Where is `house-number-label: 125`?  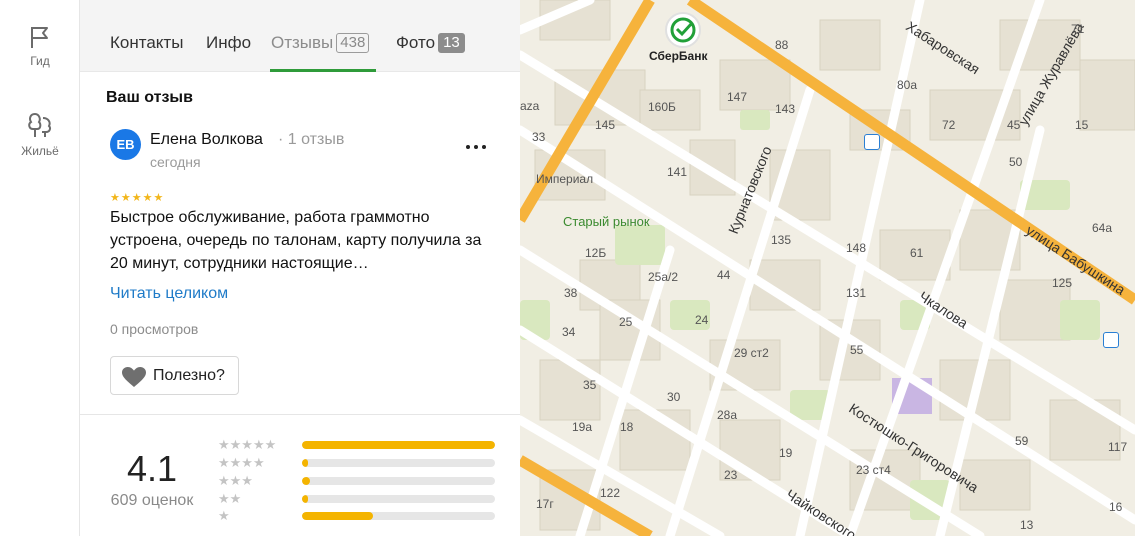 house-number-label: 125 is located at coordinates (1062, 283).